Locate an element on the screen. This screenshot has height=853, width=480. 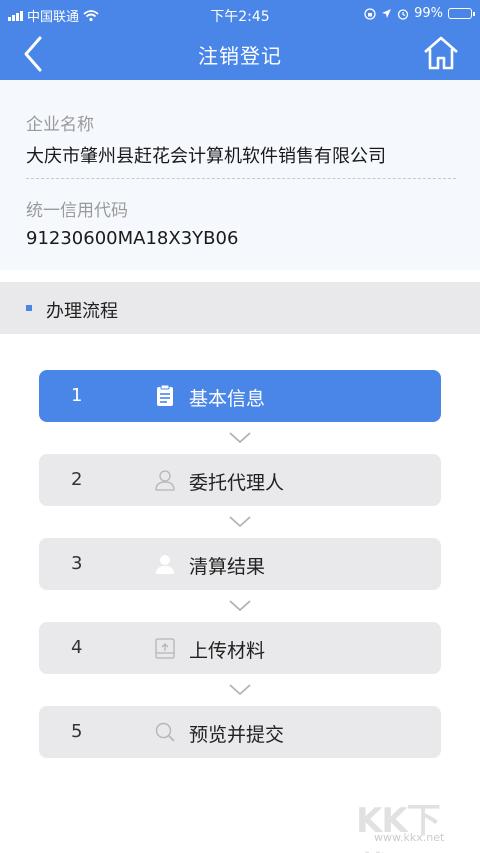
watermark-text: KK下载 is located at coordinates (398, 827).